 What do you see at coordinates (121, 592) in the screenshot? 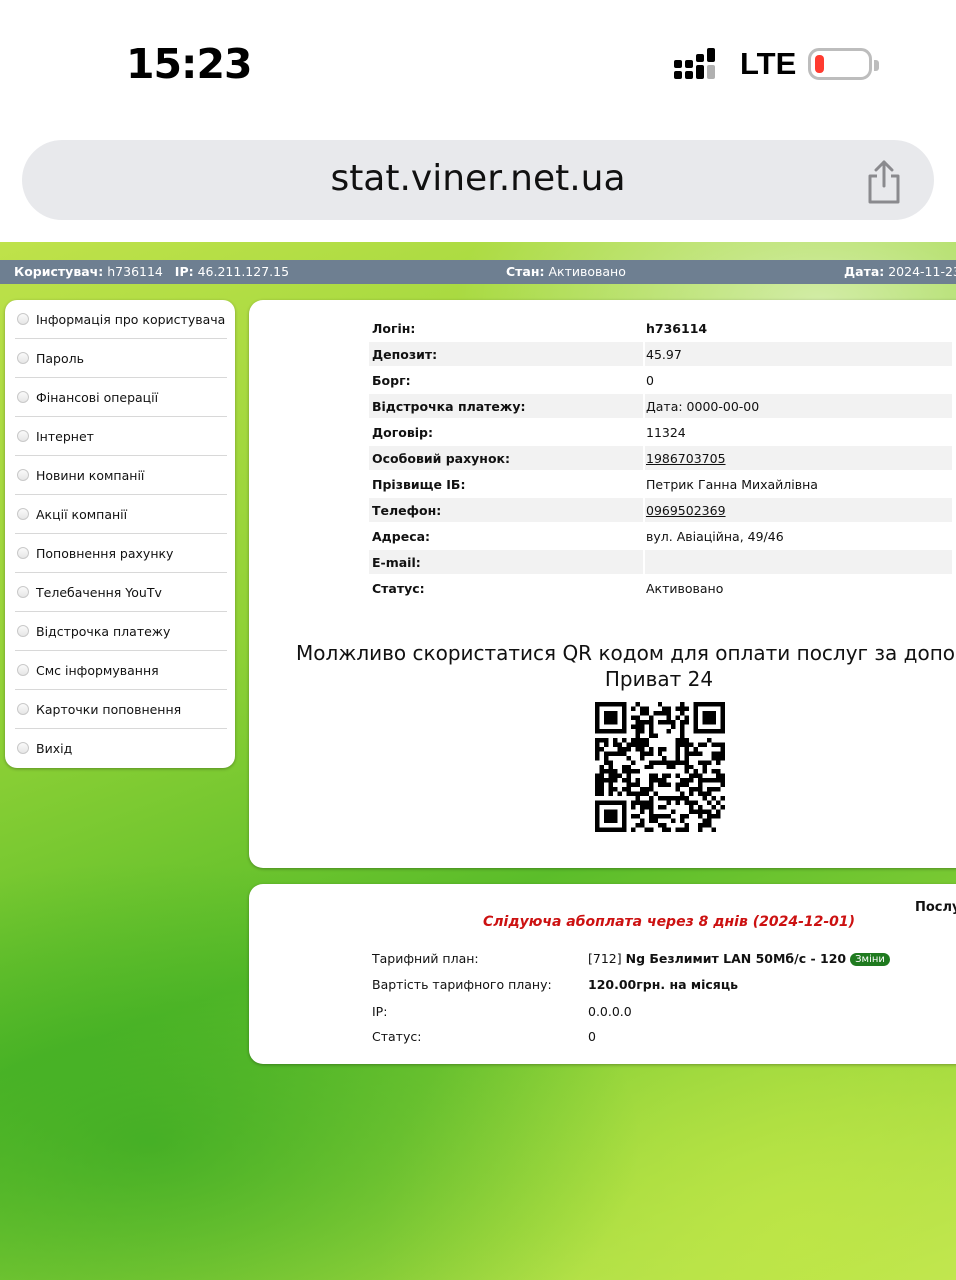
I see `sidebar-item-youtv: Телебачення YouTv` at bounding box center [121, 592].